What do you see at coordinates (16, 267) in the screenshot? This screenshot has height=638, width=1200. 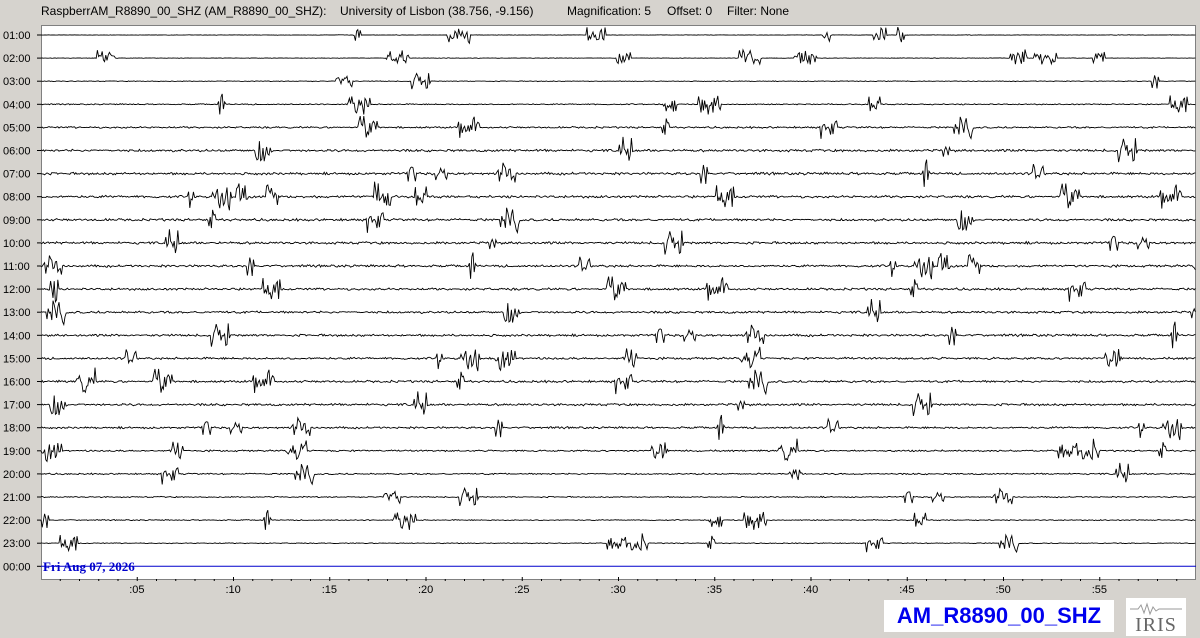 I see `hour-label: 11:00` at bounding box center [16, 267].